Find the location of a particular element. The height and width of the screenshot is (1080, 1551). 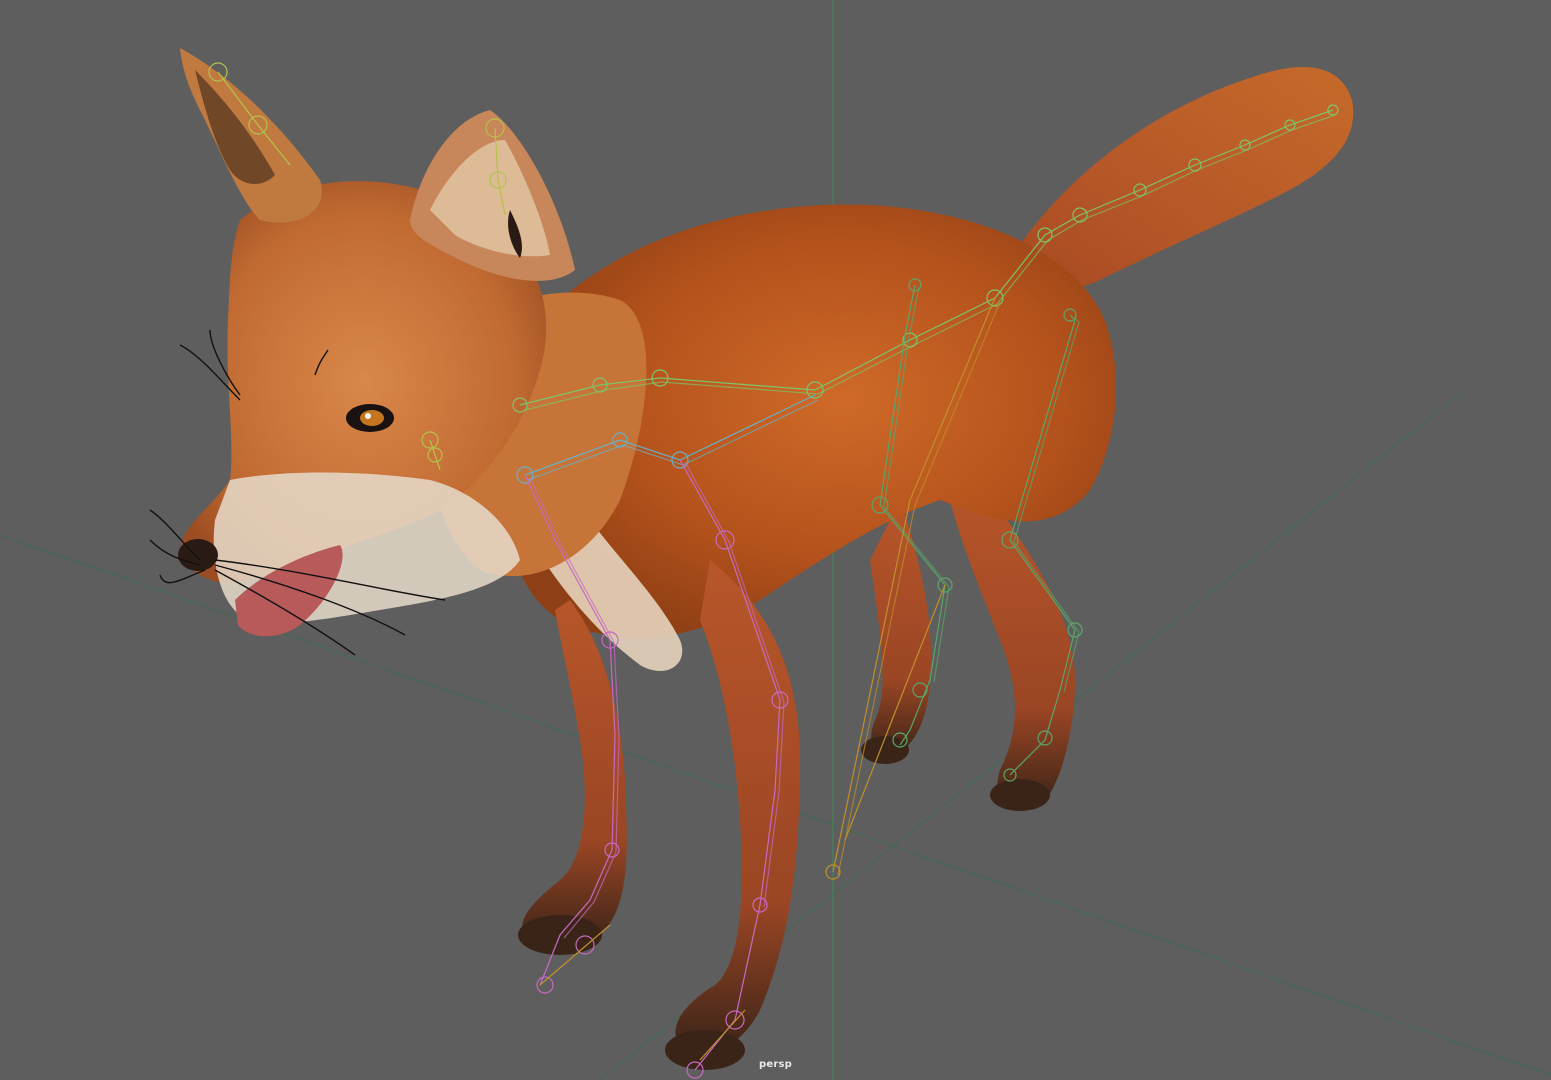

fox-ear-left is located at coordinates (251, 135).